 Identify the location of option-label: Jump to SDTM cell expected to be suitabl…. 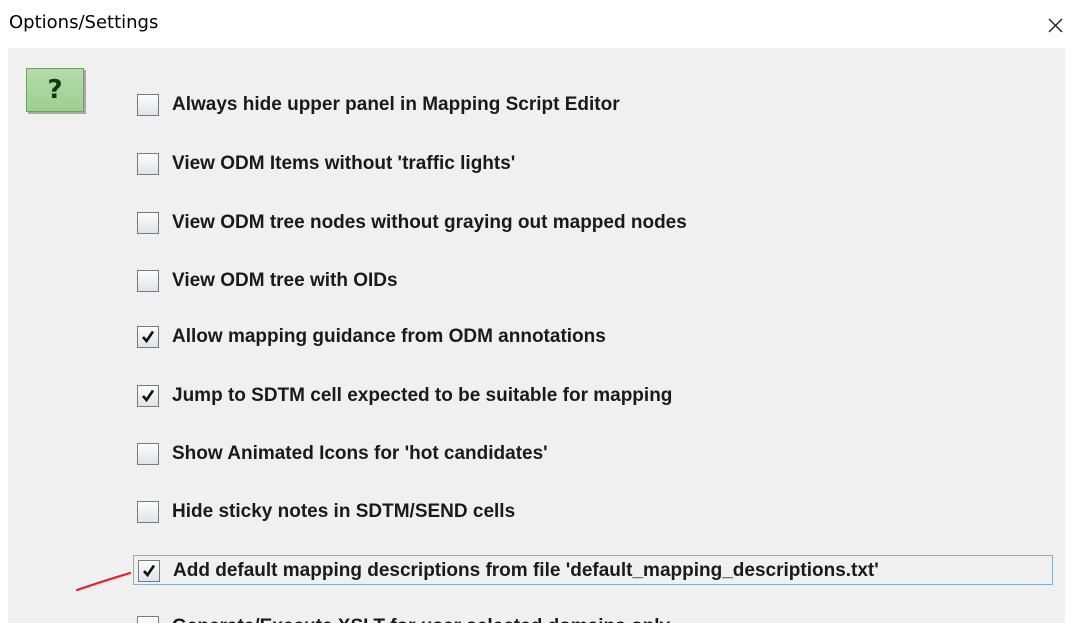
(422, 395).